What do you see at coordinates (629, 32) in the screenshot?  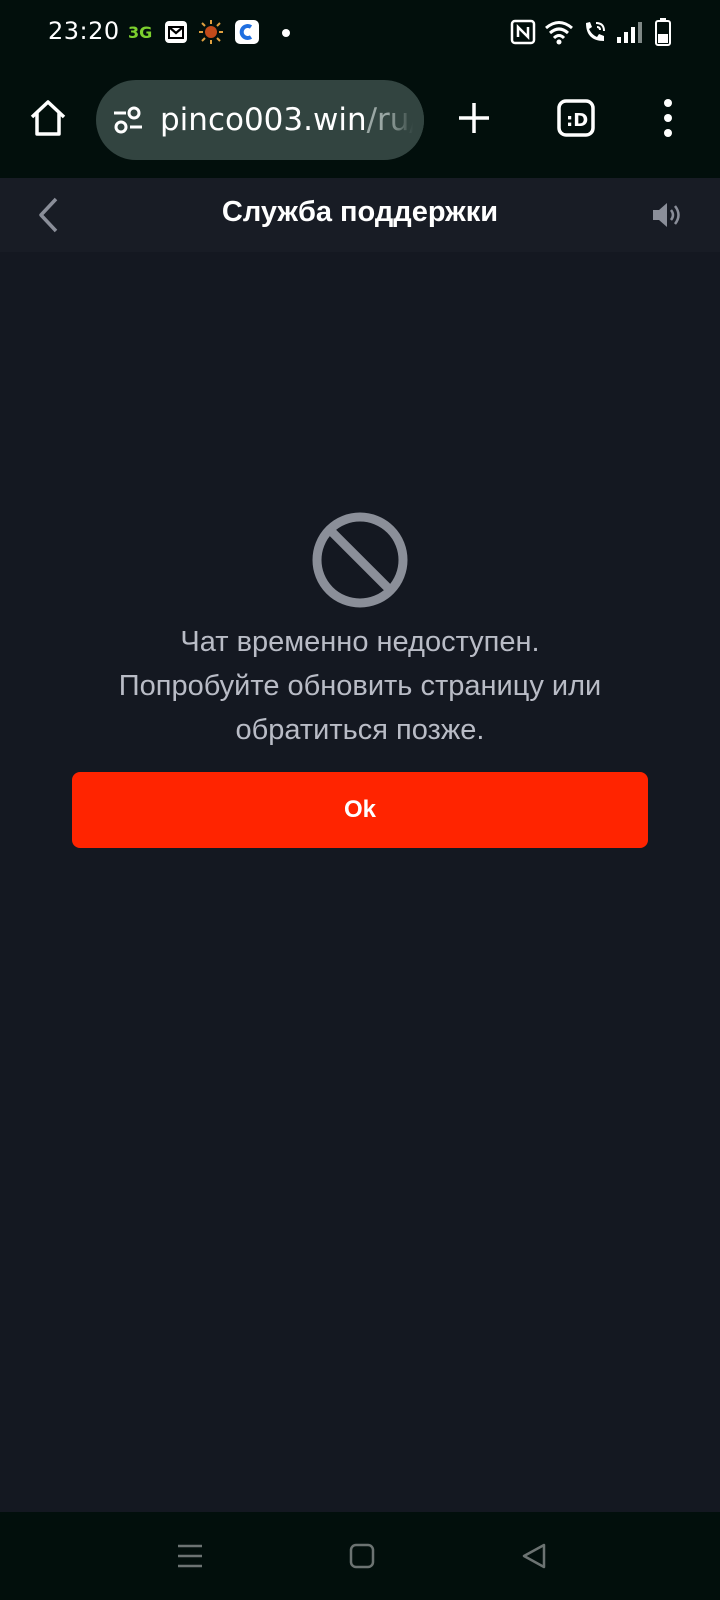 I see `signal-icon` at bounding box center [629, 32].